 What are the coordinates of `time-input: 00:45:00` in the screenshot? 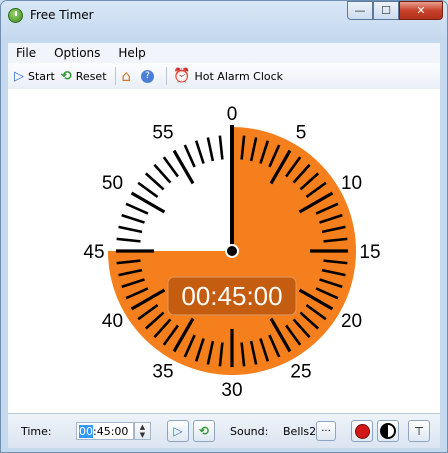 It's located at (105, 431).